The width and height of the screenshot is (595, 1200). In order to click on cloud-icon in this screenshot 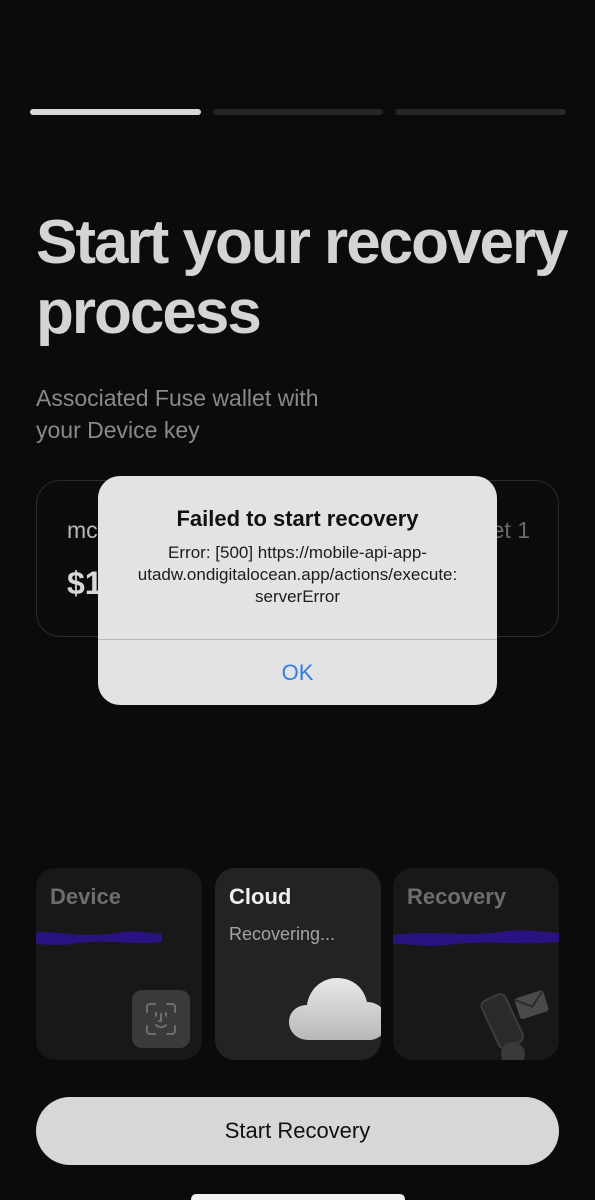, I will do `click(335, 1009)`.